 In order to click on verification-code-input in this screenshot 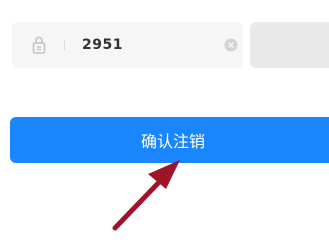, I will do `click(147, 45)`.